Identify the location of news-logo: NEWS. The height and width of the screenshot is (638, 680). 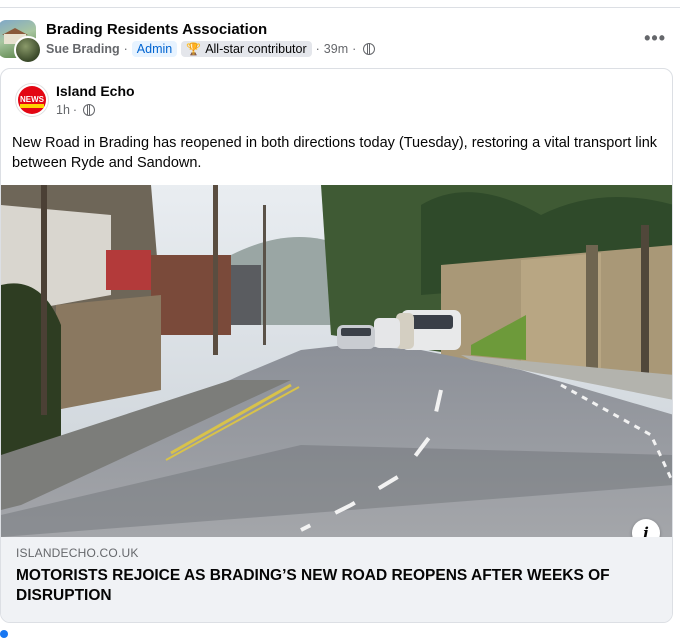
(32, 99).